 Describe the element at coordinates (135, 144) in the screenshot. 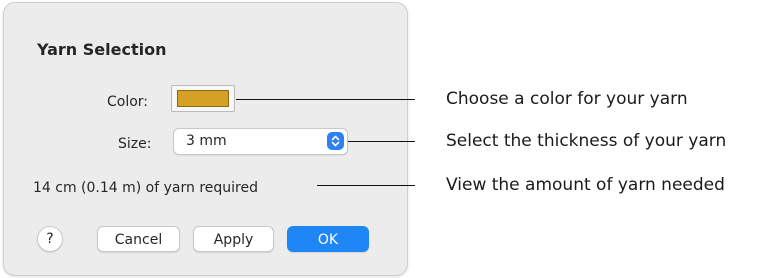

I see `size-label: Size:` at that location.